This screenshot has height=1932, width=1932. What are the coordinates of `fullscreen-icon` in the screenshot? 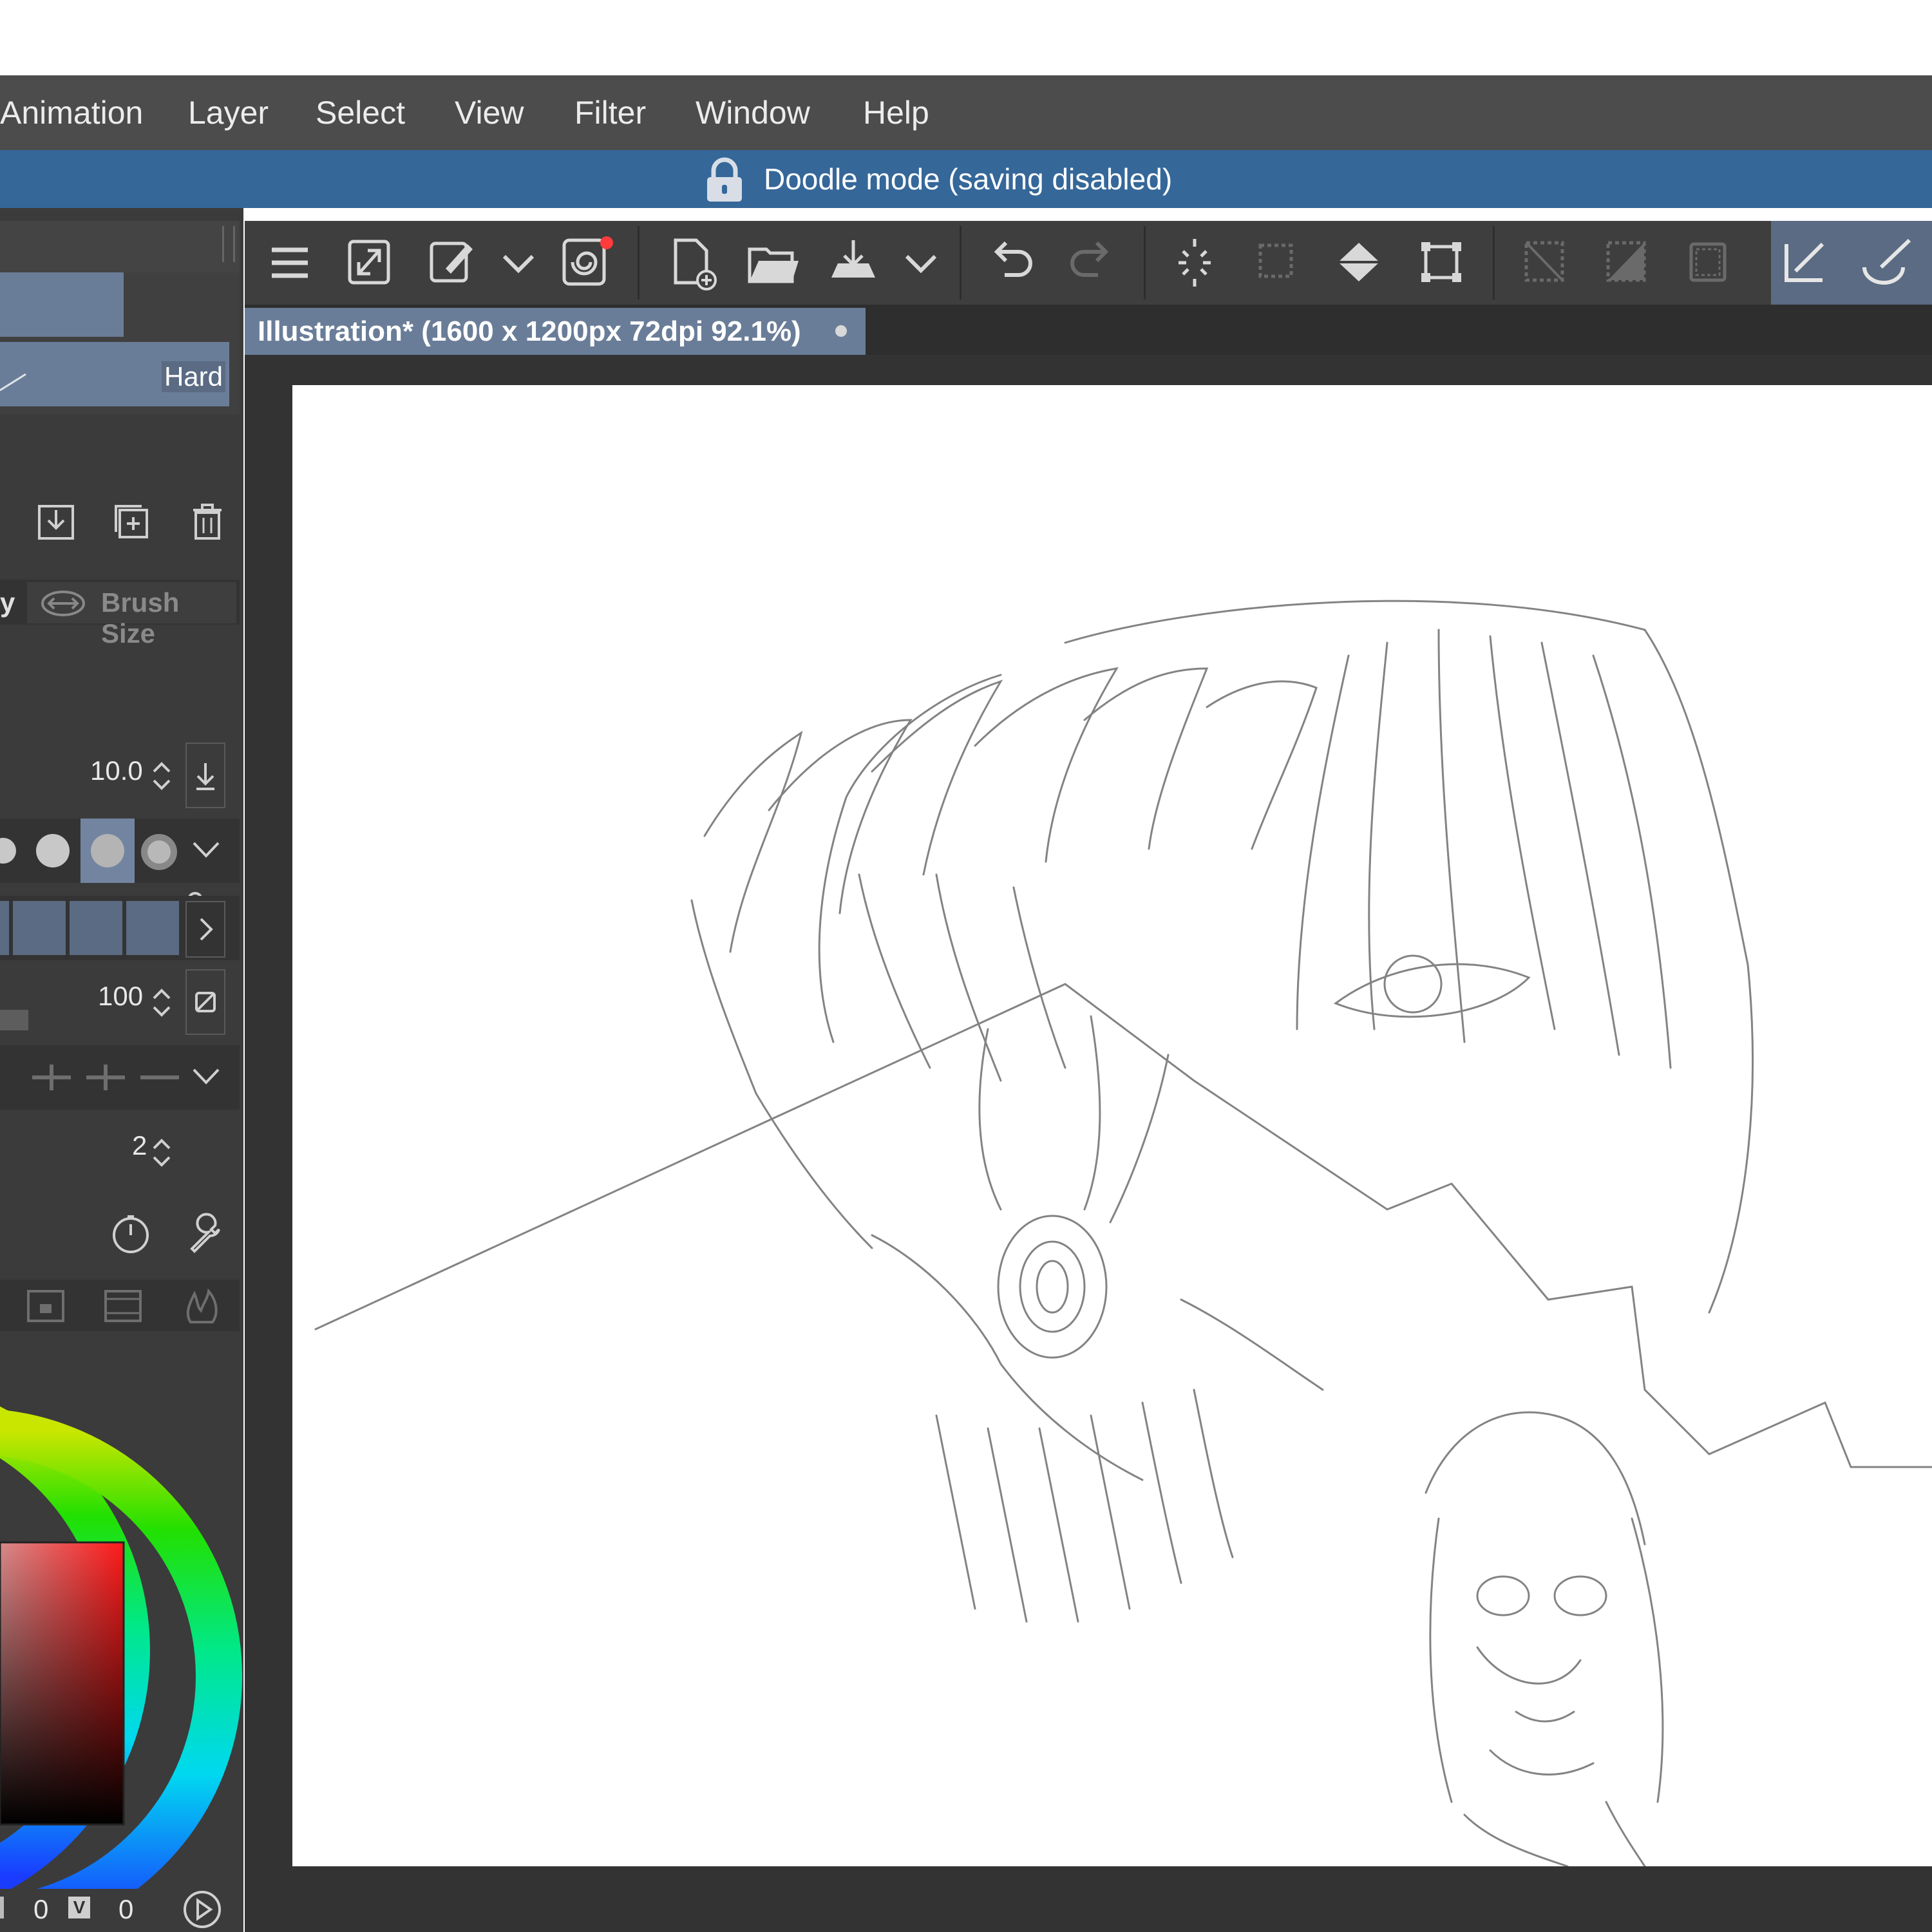 It's located at (369, 263).